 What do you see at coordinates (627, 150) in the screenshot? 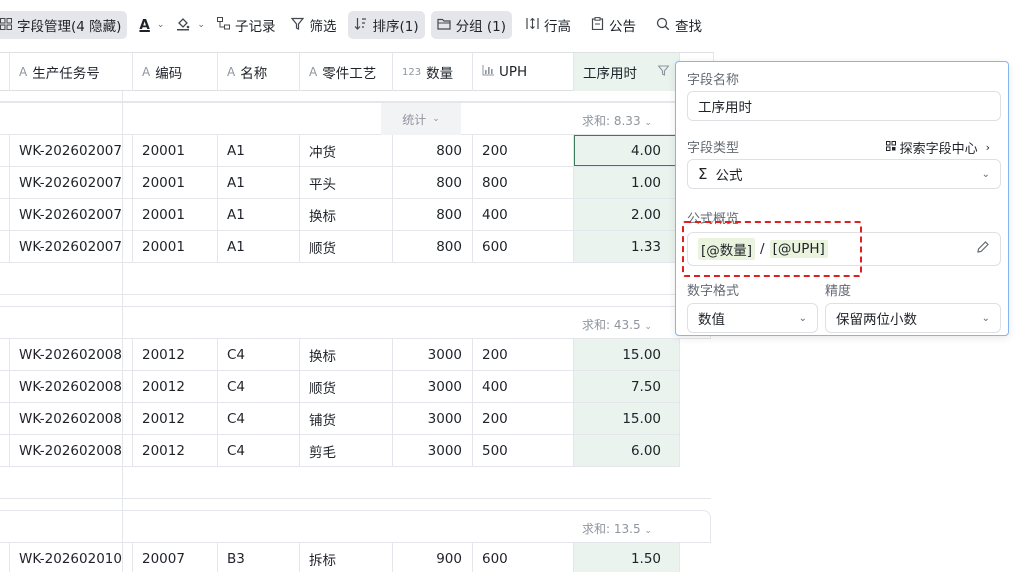
I see `cell-process-time-selected: 4.00` at bounding box center [627, 150].